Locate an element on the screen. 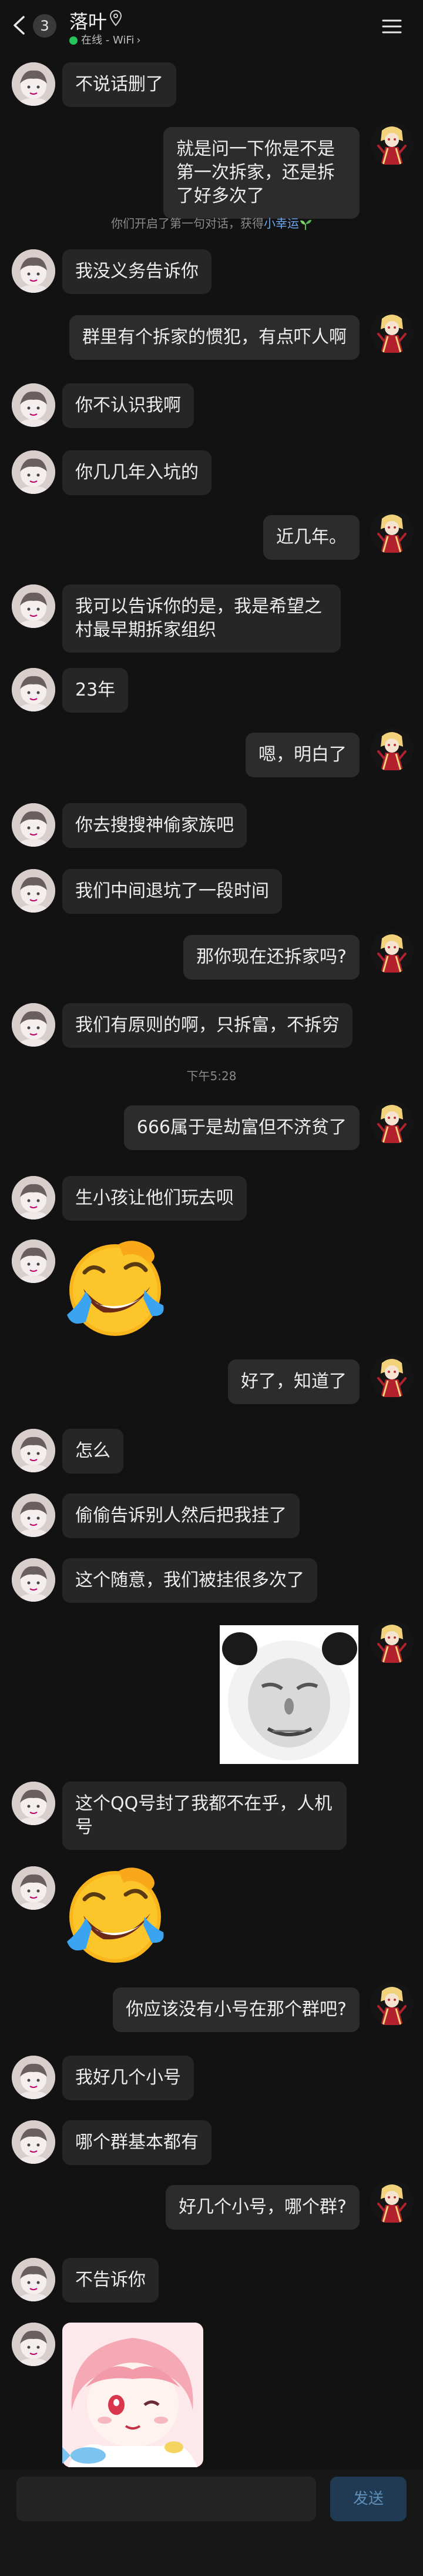  sprout-icon is located at coordinates (305, 224).